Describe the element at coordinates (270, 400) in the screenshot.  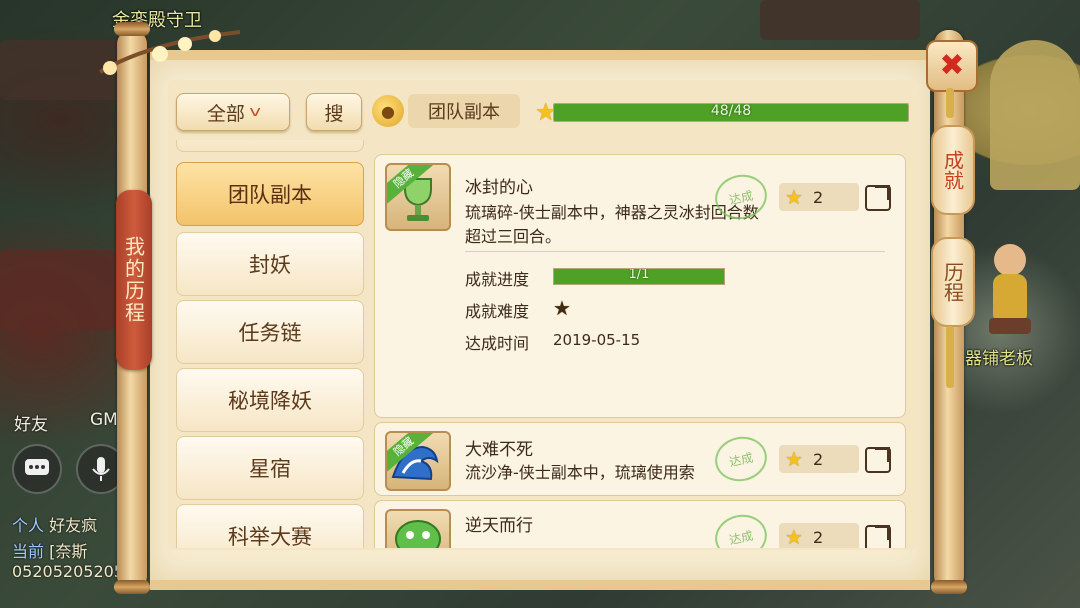
I see `sidebar-item-secret-realm: 秘境降妖` at that location.